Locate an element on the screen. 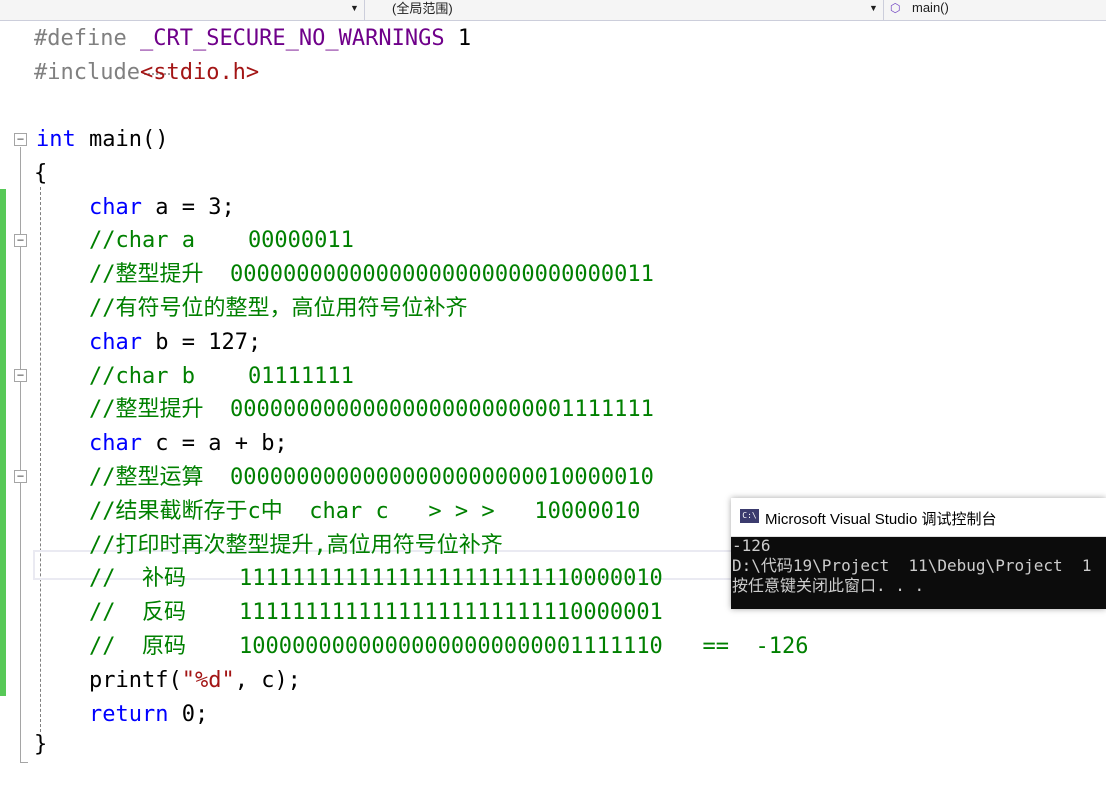  console-output-line: D:\代码19\Project 11\Debug\Project 1 is located at coordinates (912, 565).